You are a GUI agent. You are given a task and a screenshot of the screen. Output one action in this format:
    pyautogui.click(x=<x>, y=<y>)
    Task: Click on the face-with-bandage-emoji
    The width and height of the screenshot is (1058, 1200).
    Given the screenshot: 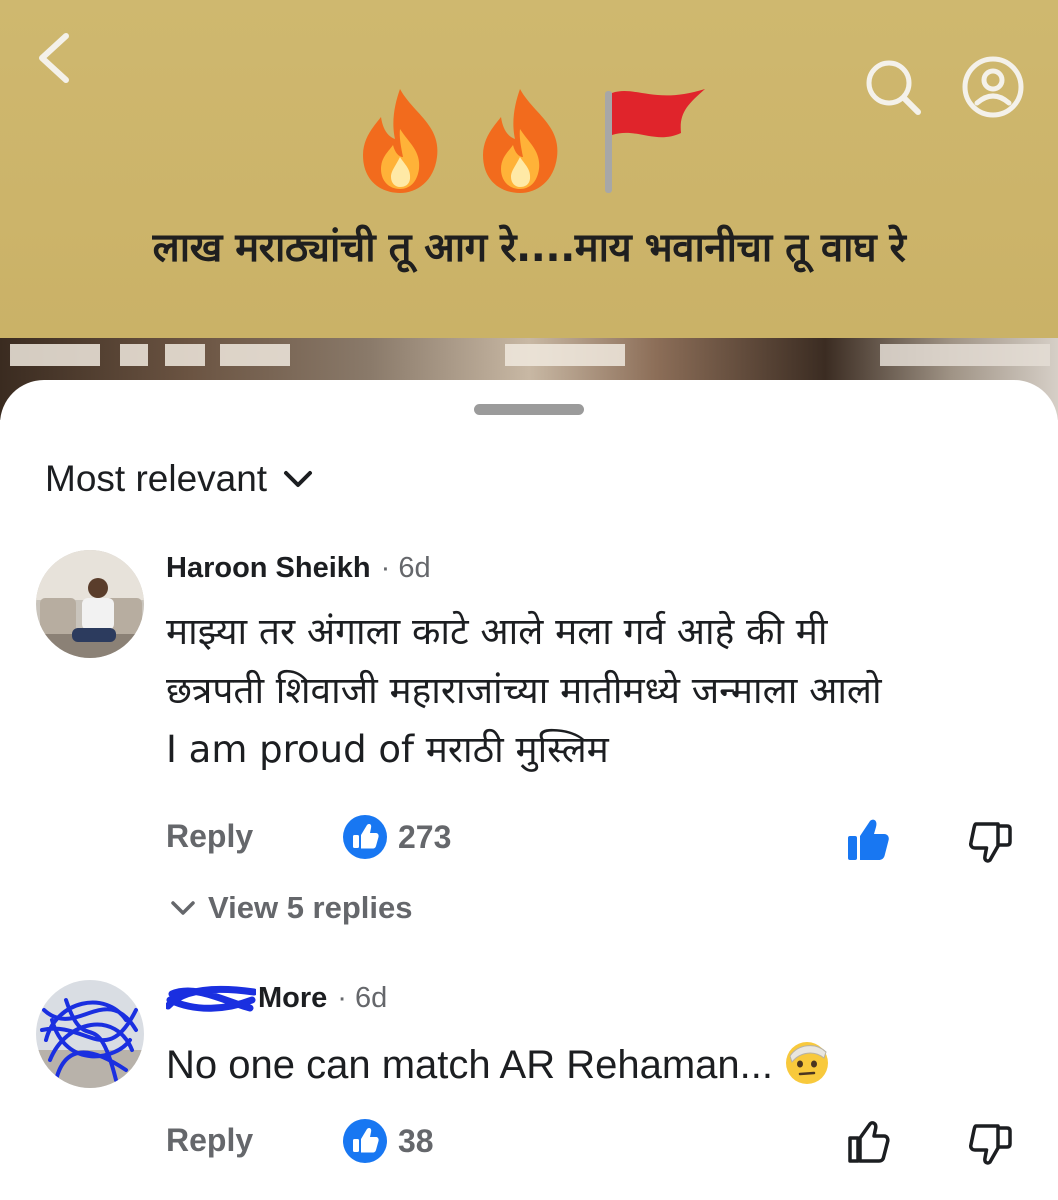 What is the action you would take?
    pyautogui.click(x=807, y=1063)
    